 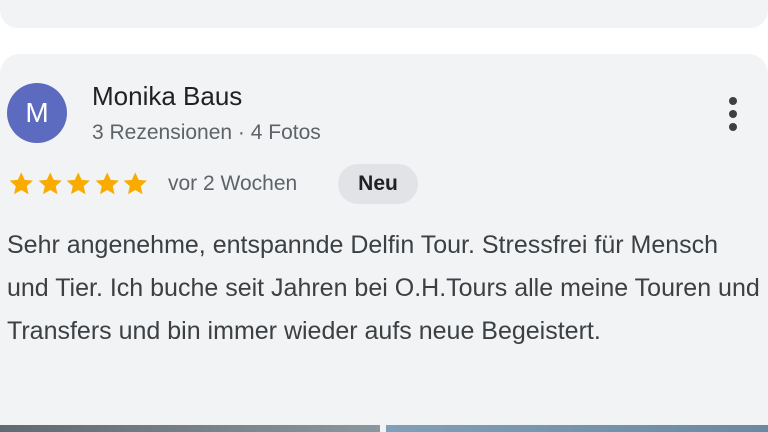 What do you see at coordinates (384, 14) in the screenshot?
I see `previous-review-card` at bounding box center [384, 14].